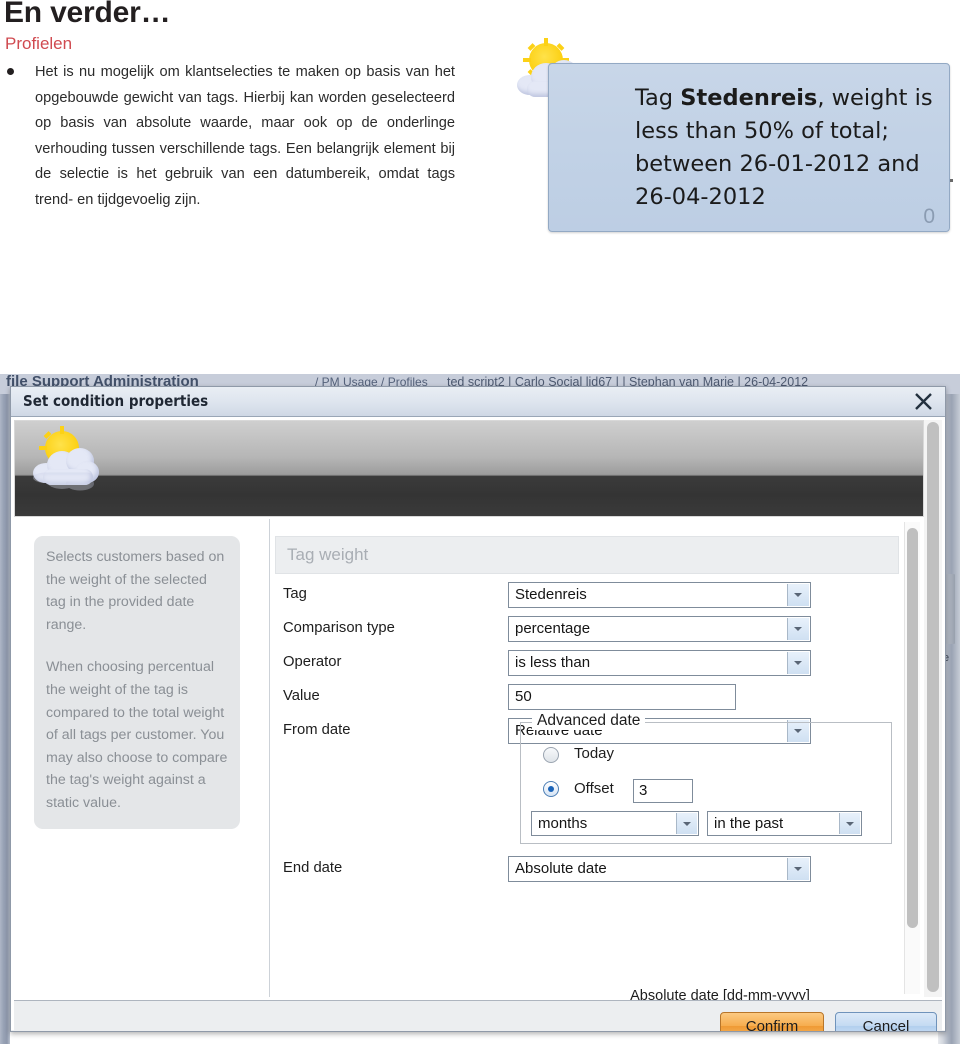  What do you see at coordinates (700, 197) in the screenshot?
I see `tooltip-line4: 26-04-2012` at bounding box center [700, 197].